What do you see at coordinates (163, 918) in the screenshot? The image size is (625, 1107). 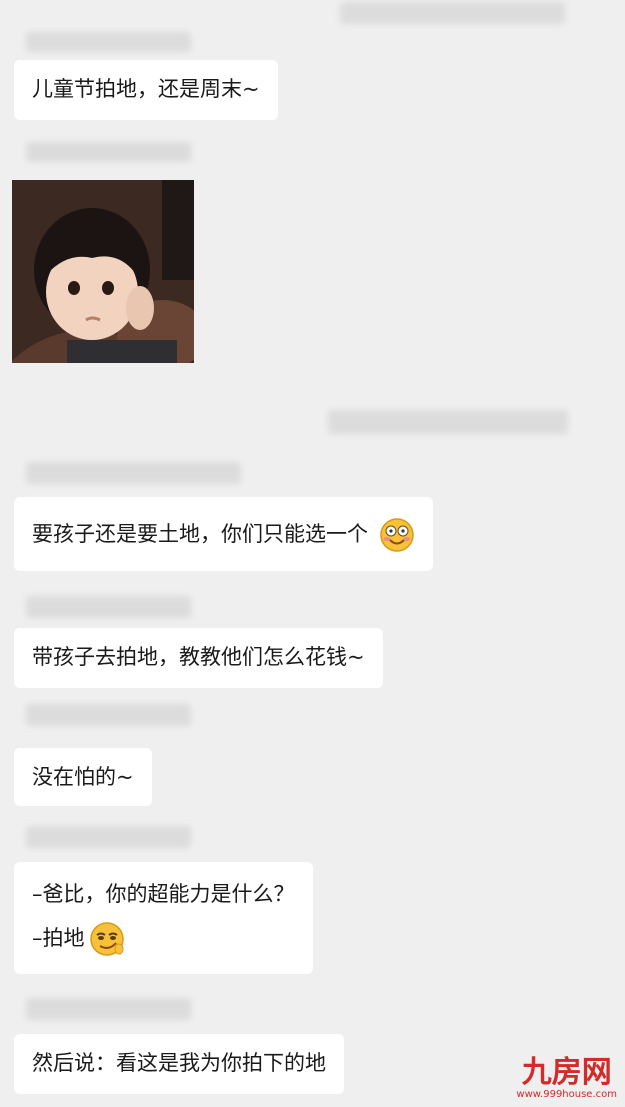 I see `chat-message-bubble: –爸比，你的超能力是什么？ –拍地` at bounding box center [163, 918].